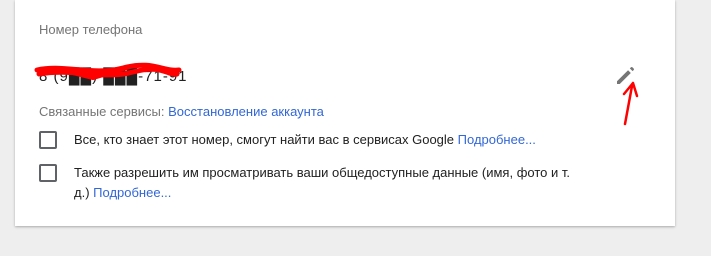 The width and height of the screenshot is (711, 256). Describe the element at coordinates (91, 29) in the screenshot. I see `section-title: Номер телефона` at that location.